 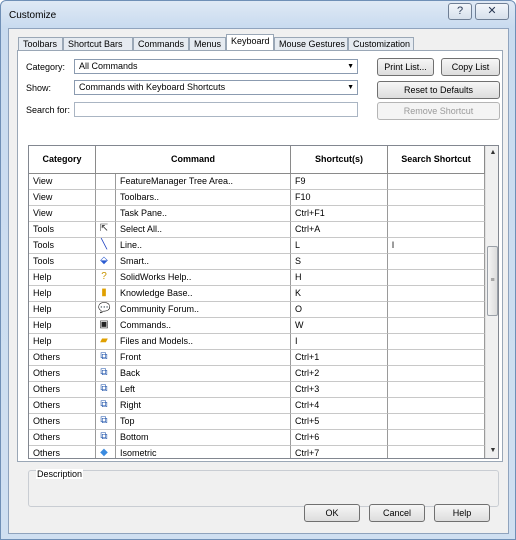 I want to click on row-shortcut: Ctrl+1, so click(x=339, y=358).